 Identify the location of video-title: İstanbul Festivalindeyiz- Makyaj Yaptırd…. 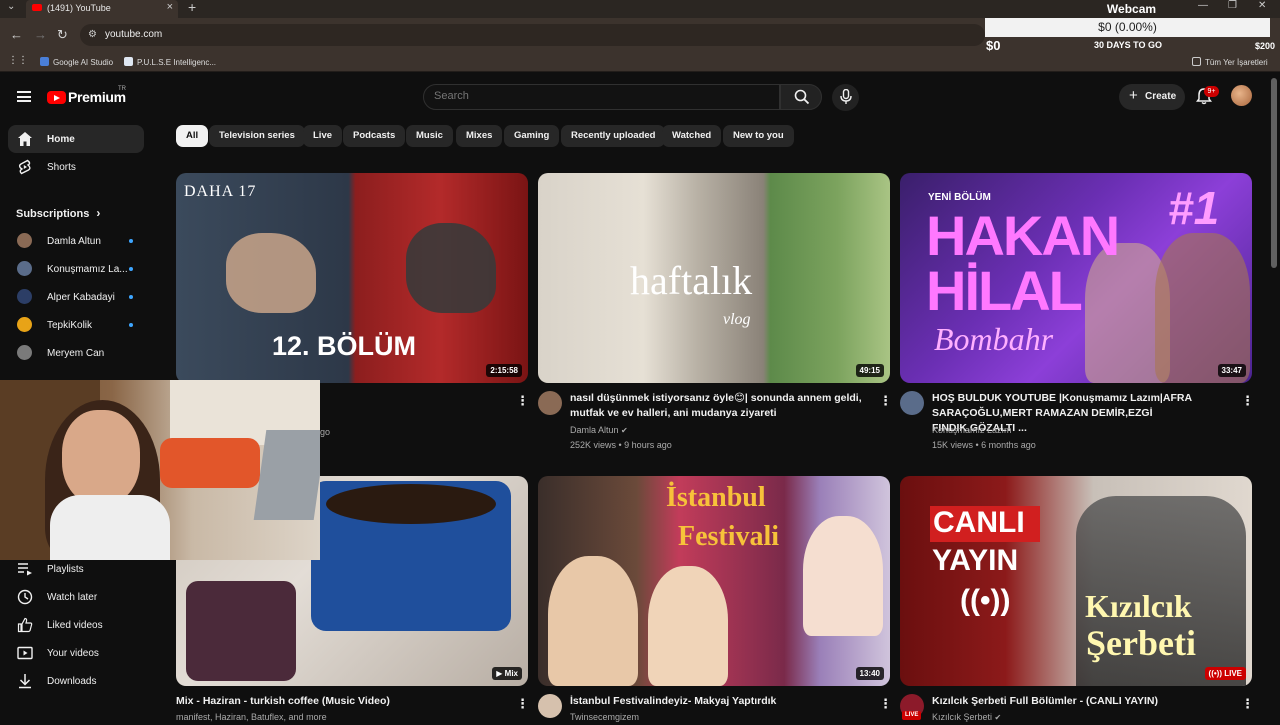
(720, 701).